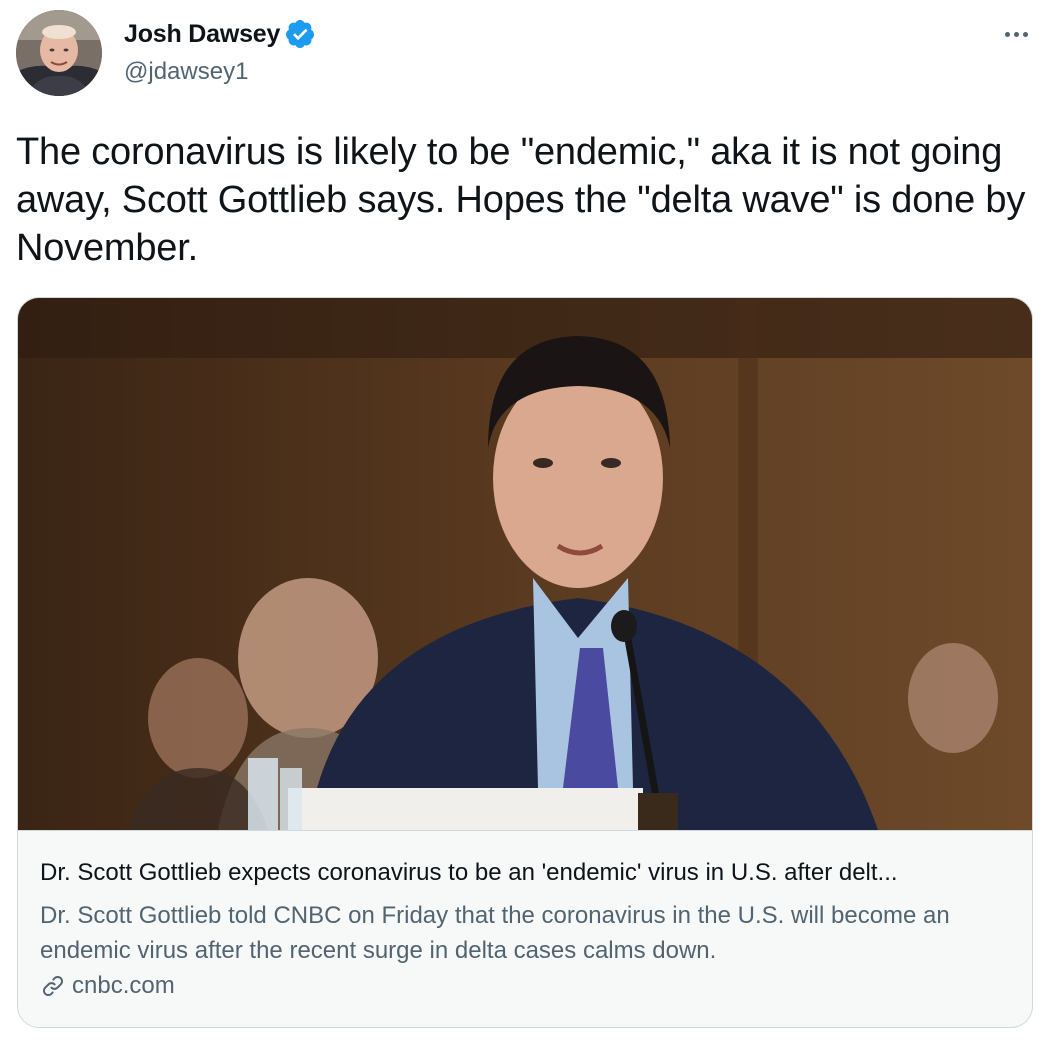 This screenshot has width=1052, height=1050. I want to click on link-icon, so click(53, 986).